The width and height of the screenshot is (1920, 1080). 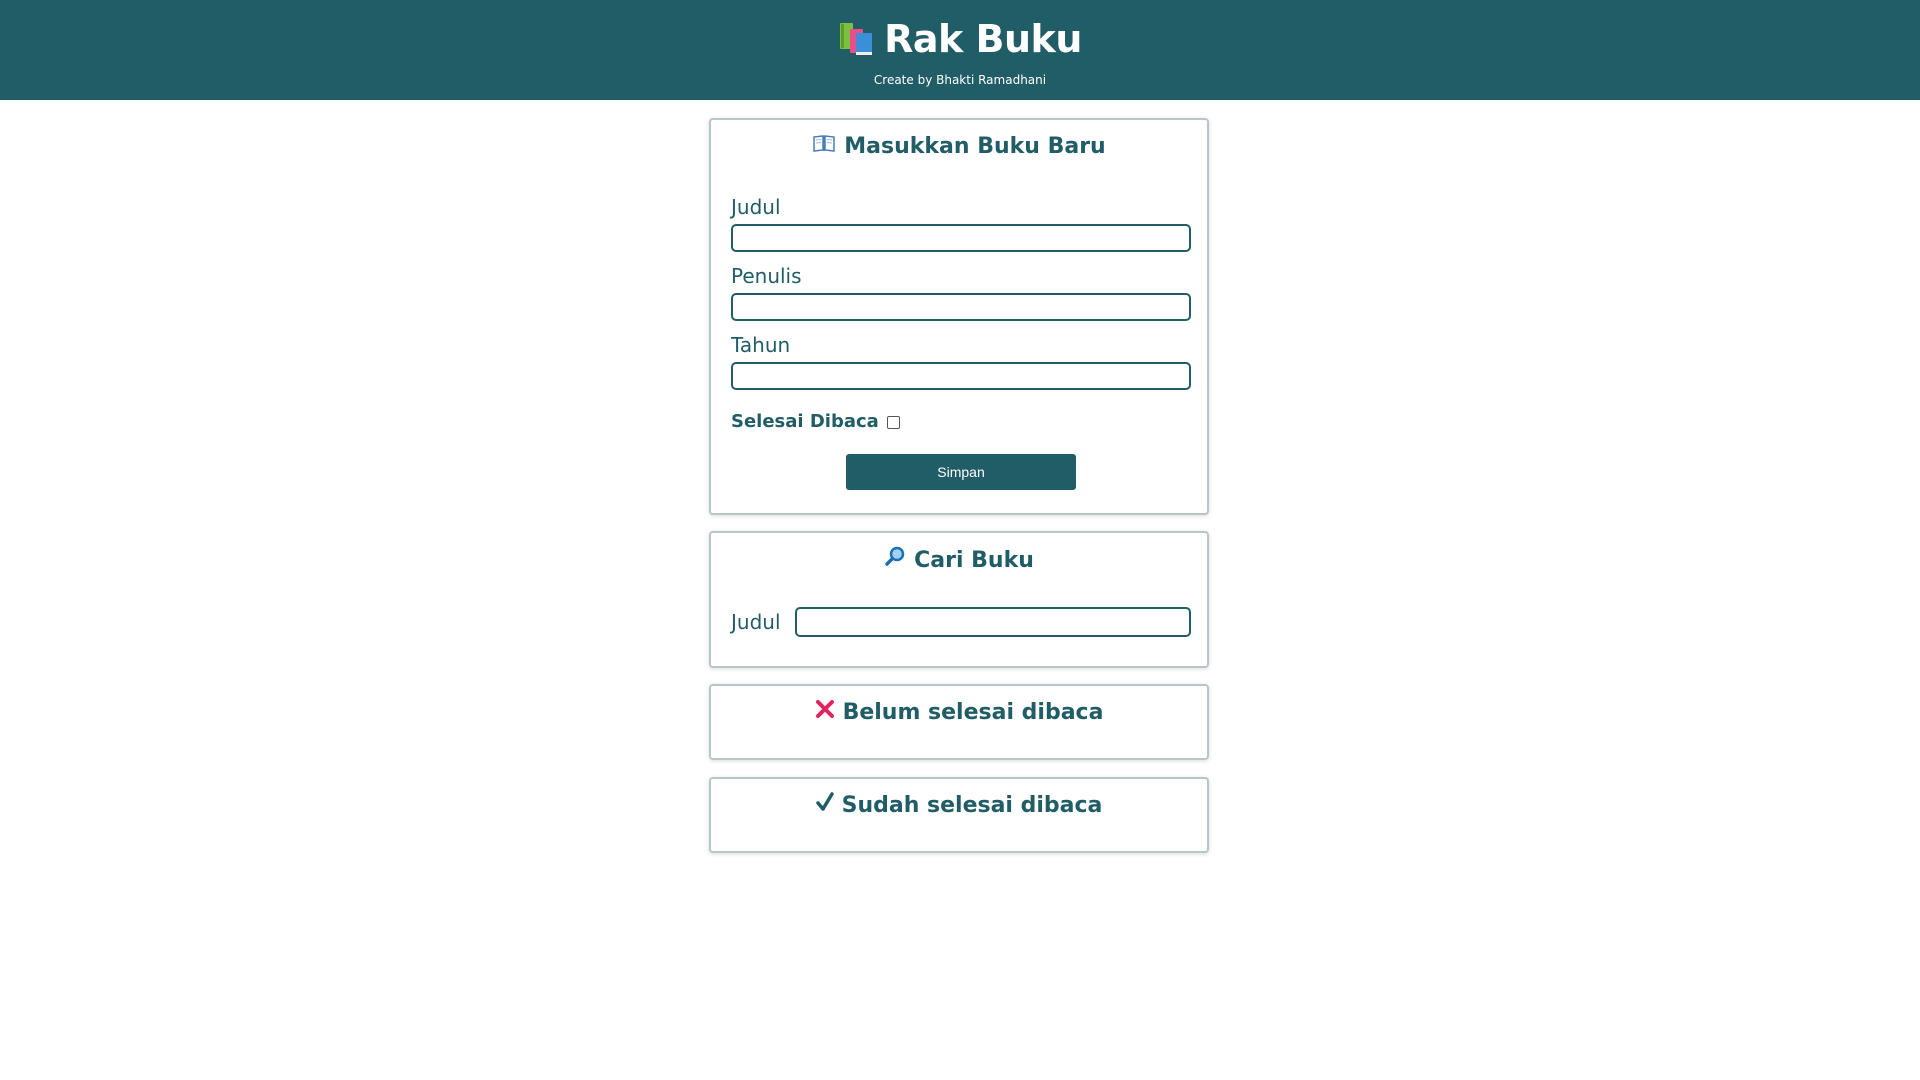 I want to click on app-title: Rak Buku, so click(x=983, y=39).